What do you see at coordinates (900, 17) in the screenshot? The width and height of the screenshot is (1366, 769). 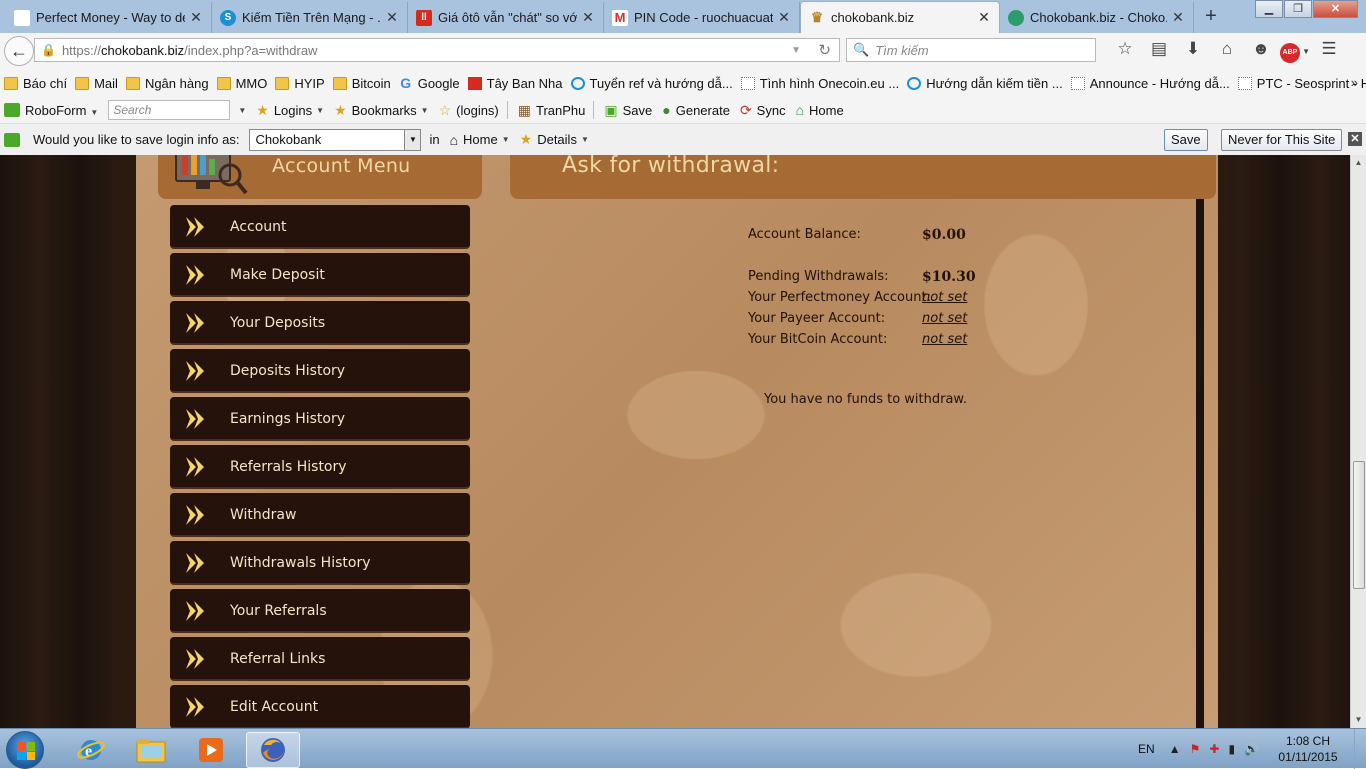 I see `tab-chokobank-active: ♛ chokobank.biz ✕` at bounding box center [900, 17].